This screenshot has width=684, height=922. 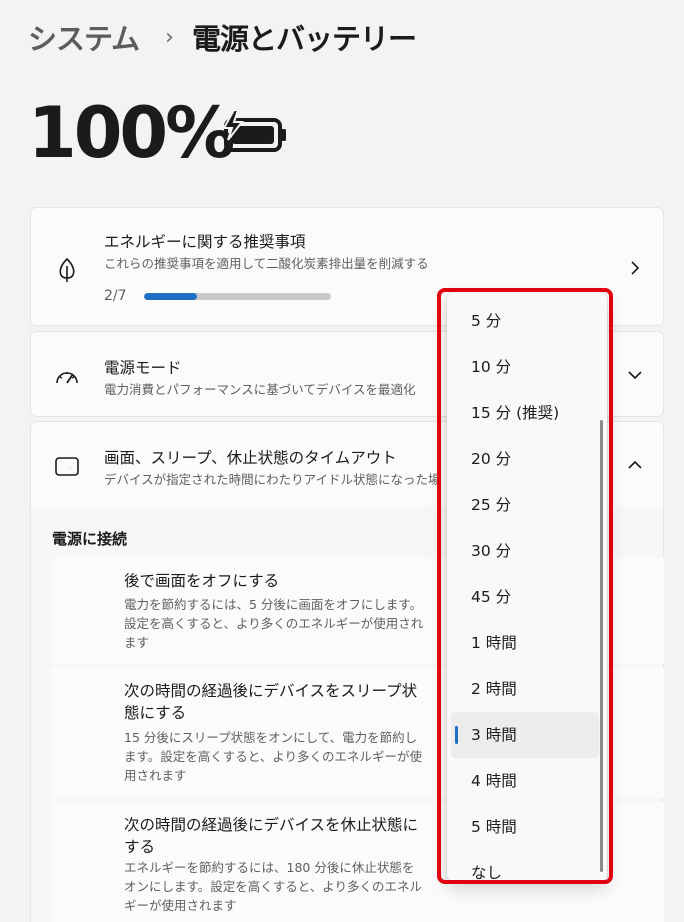 I want to click on battery-charging-icon, so click(x=254, y=130).